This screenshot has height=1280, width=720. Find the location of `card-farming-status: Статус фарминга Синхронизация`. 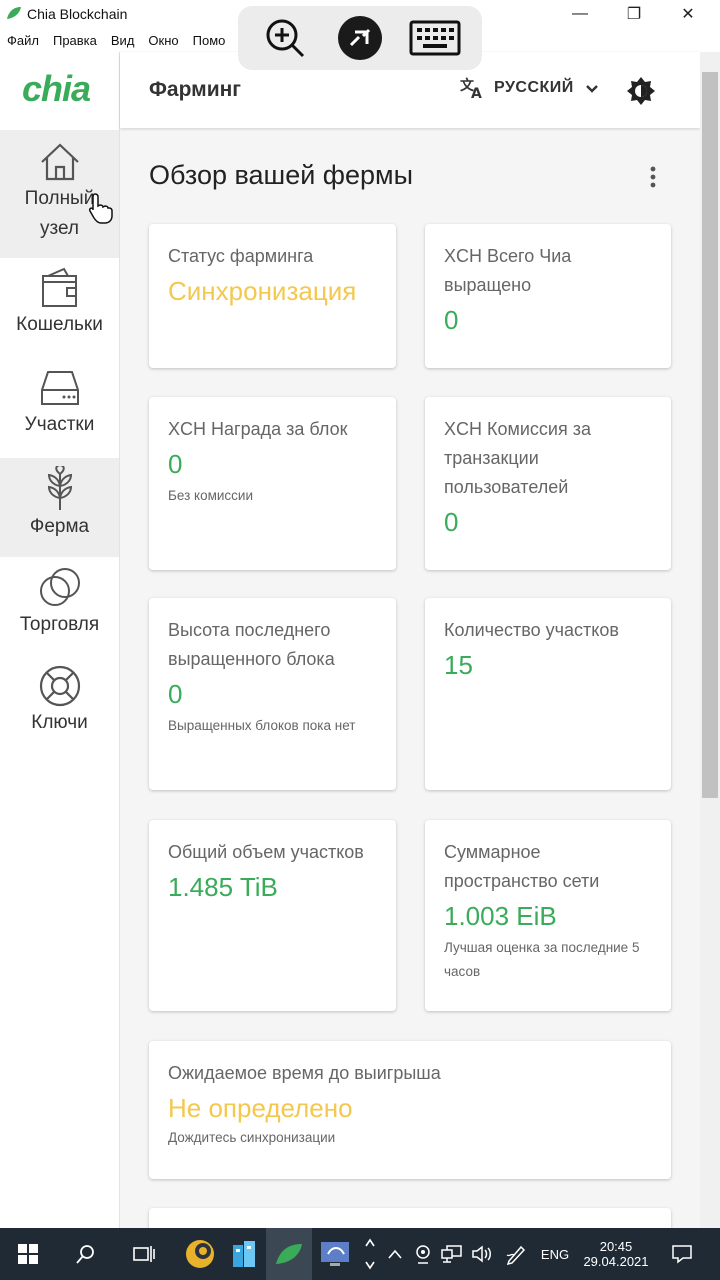

card-farming-status: Статус фарминга Синхронизация is located at coordinates (272, 296).